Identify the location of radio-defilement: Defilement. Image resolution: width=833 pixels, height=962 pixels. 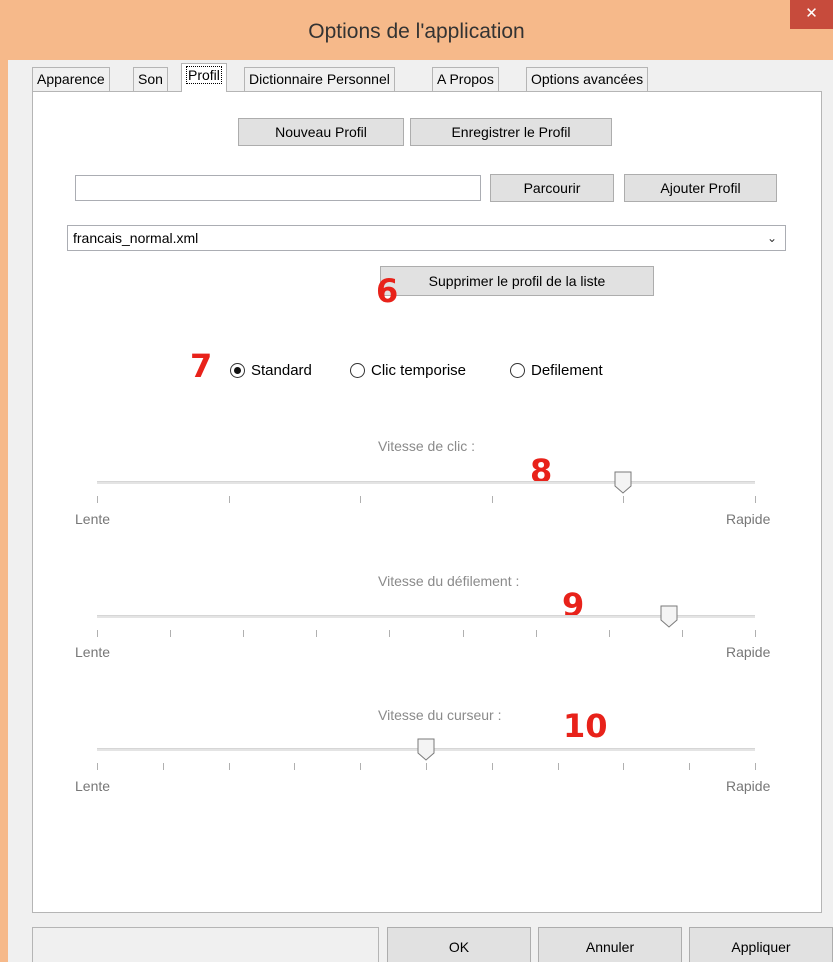
(556, 370).